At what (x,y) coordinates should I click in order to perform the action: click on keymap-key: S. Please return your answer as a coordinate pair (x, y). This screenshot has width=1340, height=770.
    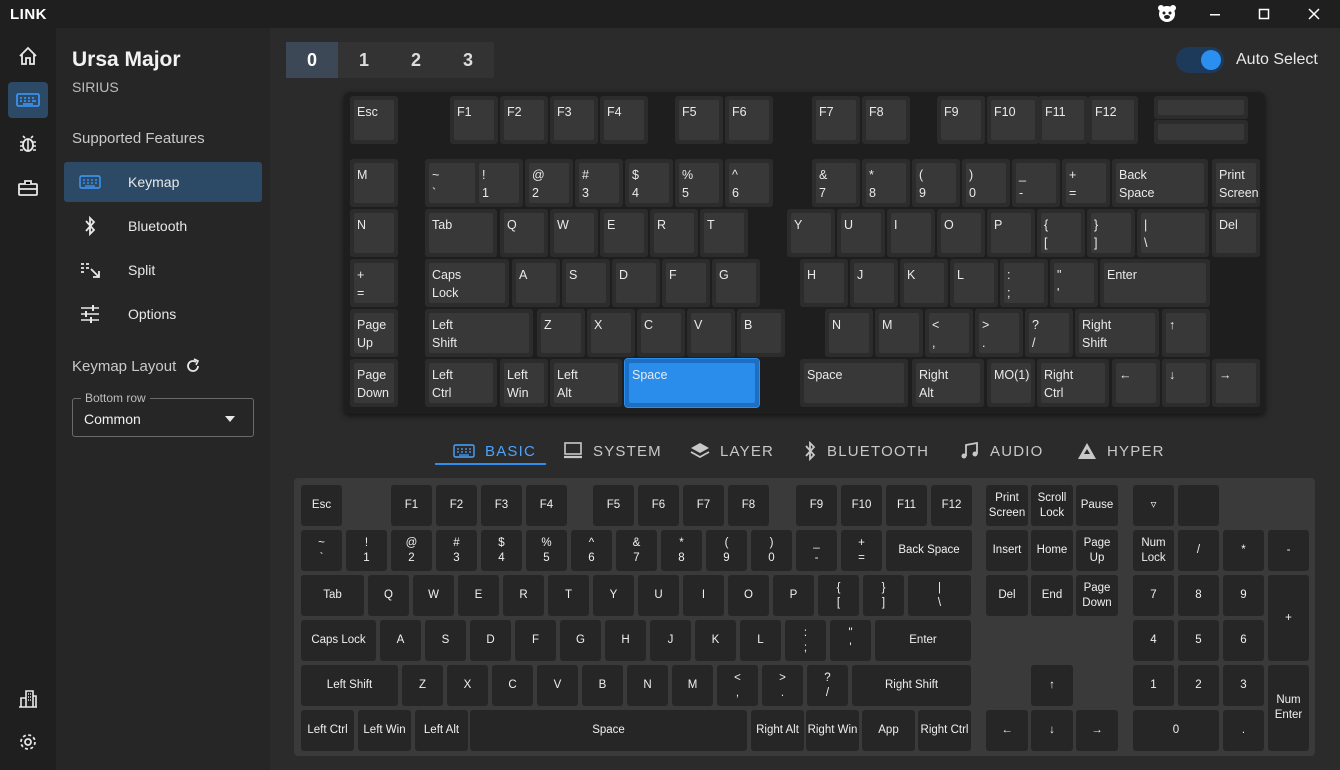
    Looking at the image, I should click on (586, 283).